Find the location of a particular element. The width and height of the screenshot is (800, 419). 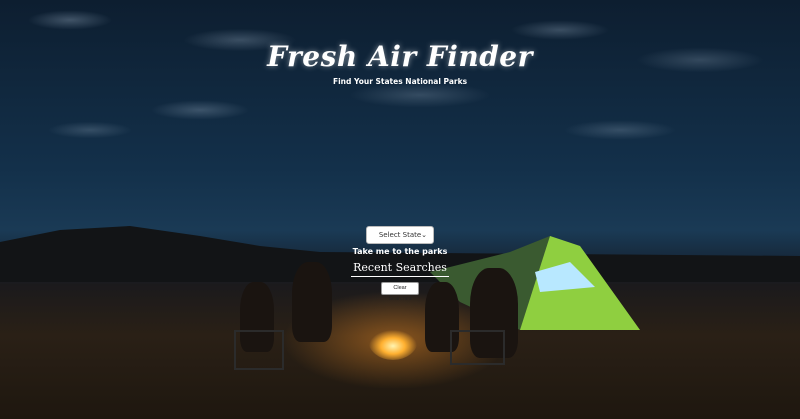

campfire-glow is located at coordinates (393, 340).